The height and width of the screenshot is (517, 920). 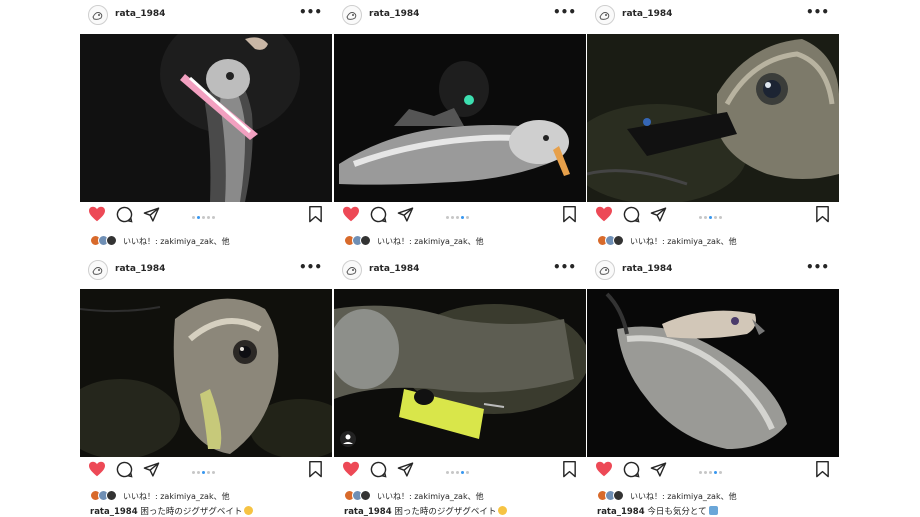 What do you see at coordinates (713, 510) in the screenshot?
I see `fishing-emoji-icon` at bounding box center [713, 510].